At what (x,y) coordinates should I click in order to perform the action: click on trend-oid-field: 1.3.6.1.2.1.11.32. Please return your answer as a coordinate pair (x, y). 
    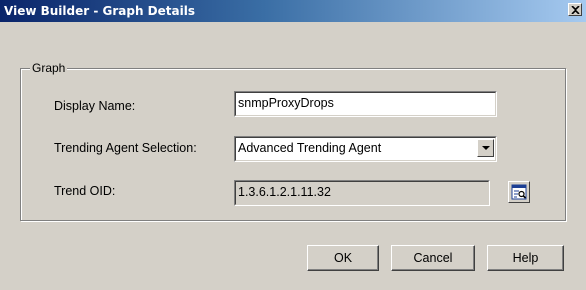
    Looking at the image, I should click on (362, 193).